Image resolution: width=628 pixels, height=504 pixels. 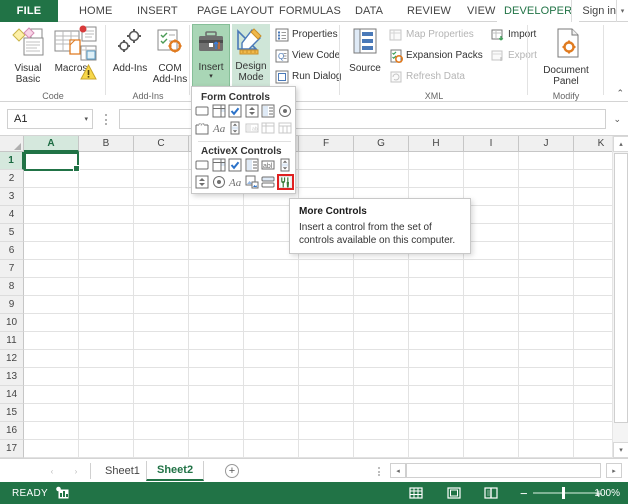 What do you see at coordinates (326, 413) in the screenshot?
I see `cell-F15` at bounding box center [326, 413].